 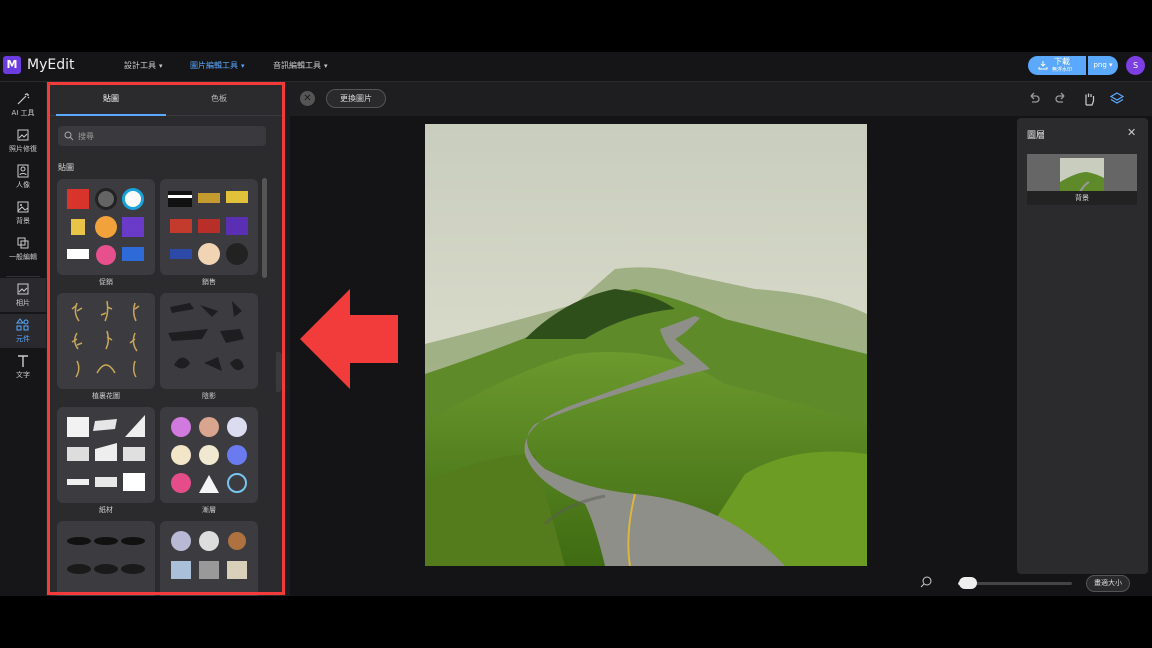 I want to click on download-icon, so click(x=1043, y=65).